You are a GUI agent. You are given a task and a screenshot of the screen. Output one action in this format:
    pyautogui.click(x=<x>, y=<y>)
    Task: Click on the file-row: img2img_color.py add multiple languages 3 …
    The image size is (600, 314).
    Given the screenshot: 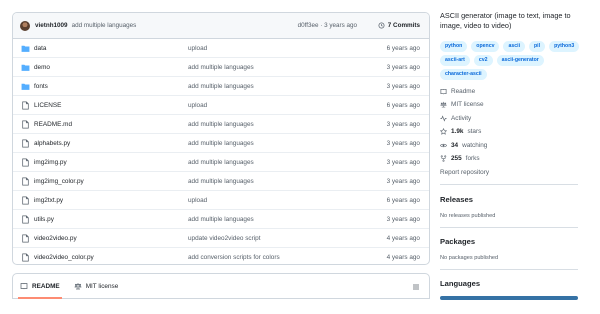 What is the action you would take?
    pyautogui.click(x=221, y=181)
    